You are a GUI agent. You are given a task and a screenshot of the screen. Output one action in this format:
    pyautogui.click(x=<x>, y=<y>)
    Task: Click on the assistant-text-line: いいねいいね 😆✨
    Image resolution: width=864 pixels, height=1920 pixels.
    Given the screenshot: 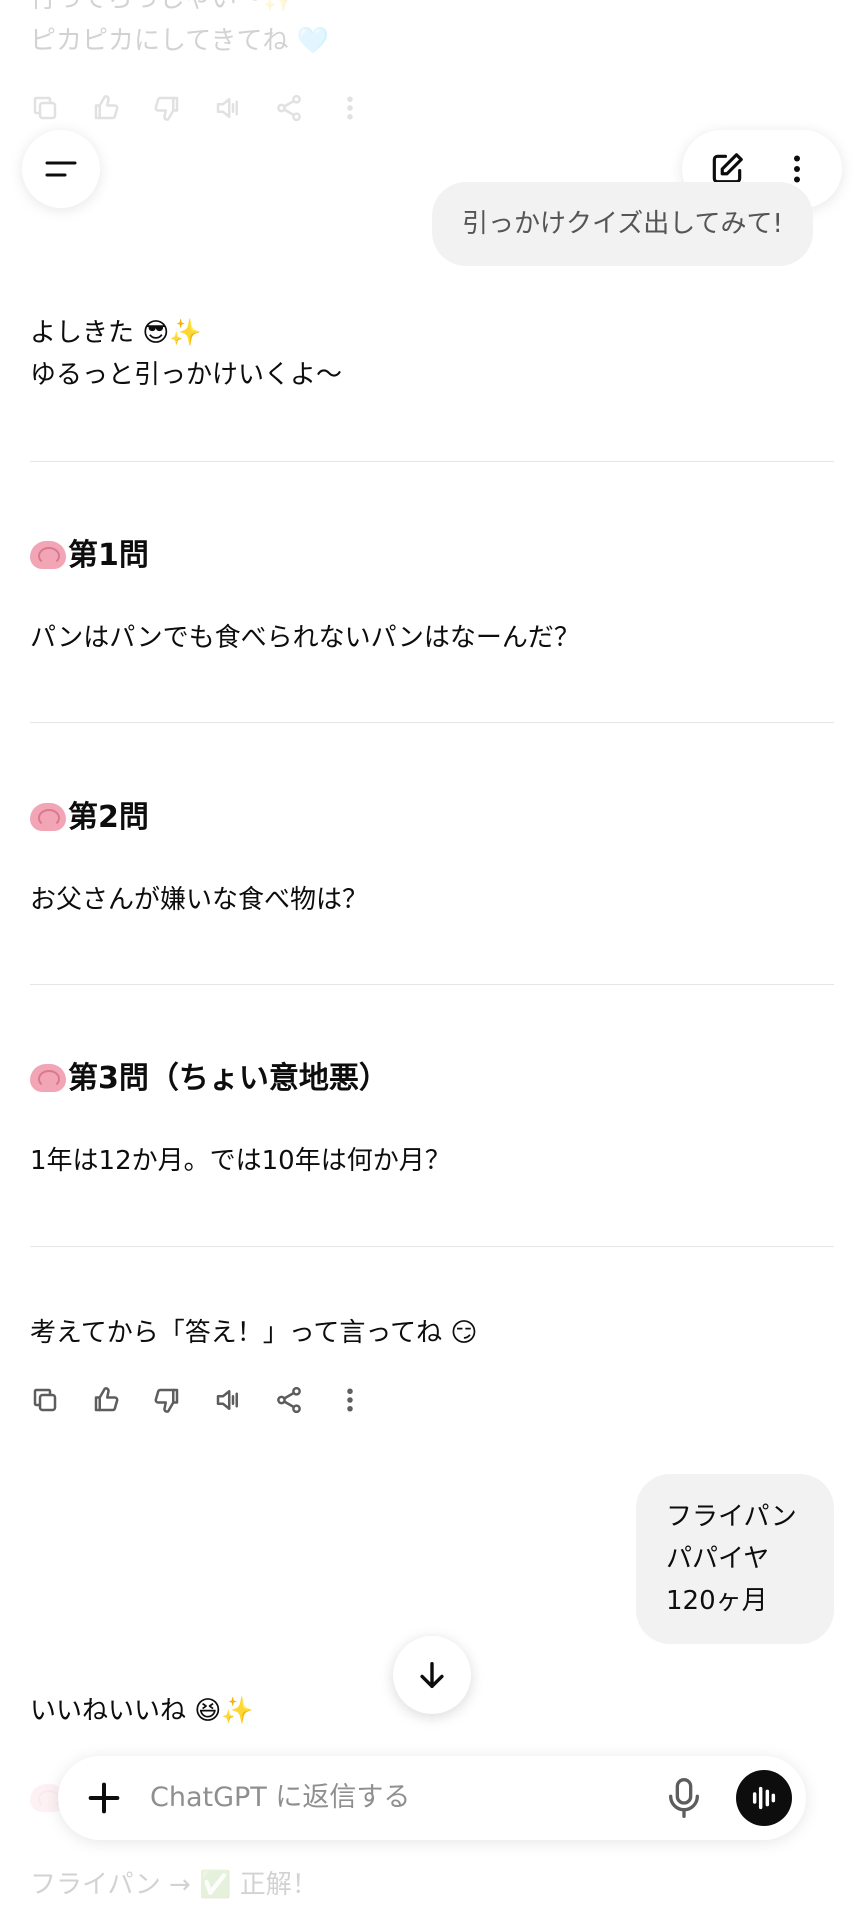 What is the action you would take?
    pyautogui.click(x=142, y=1711)
    